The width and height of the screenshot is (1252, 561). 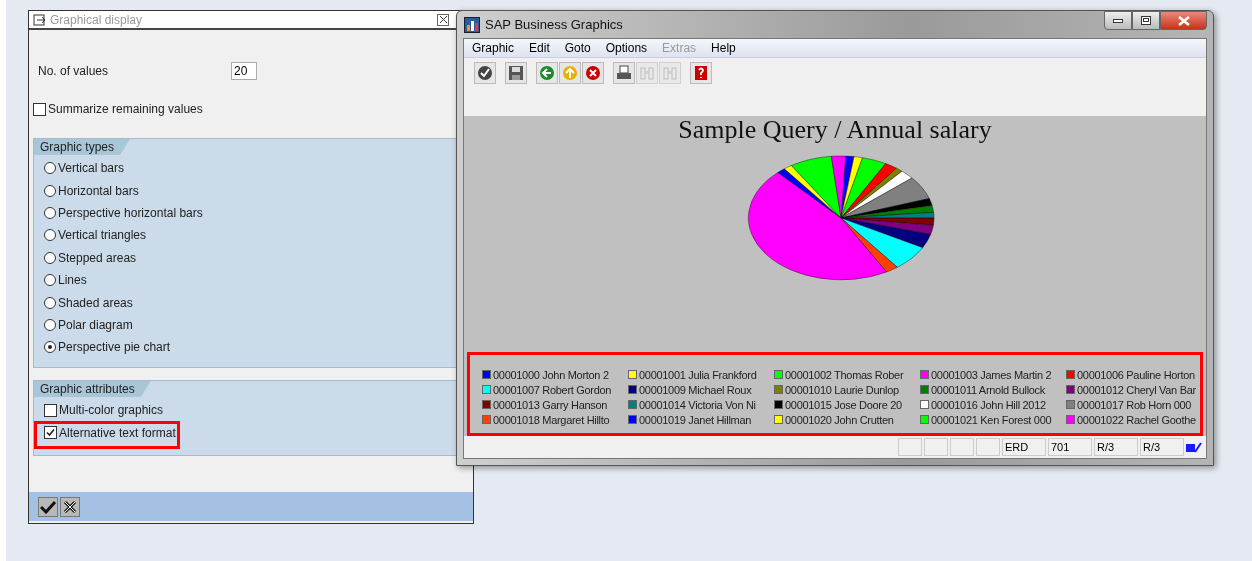 What do you see at coordinates (493, 48) in the screenshot?
I see `menu-item: Graphic` at bounding box center [493, 48].